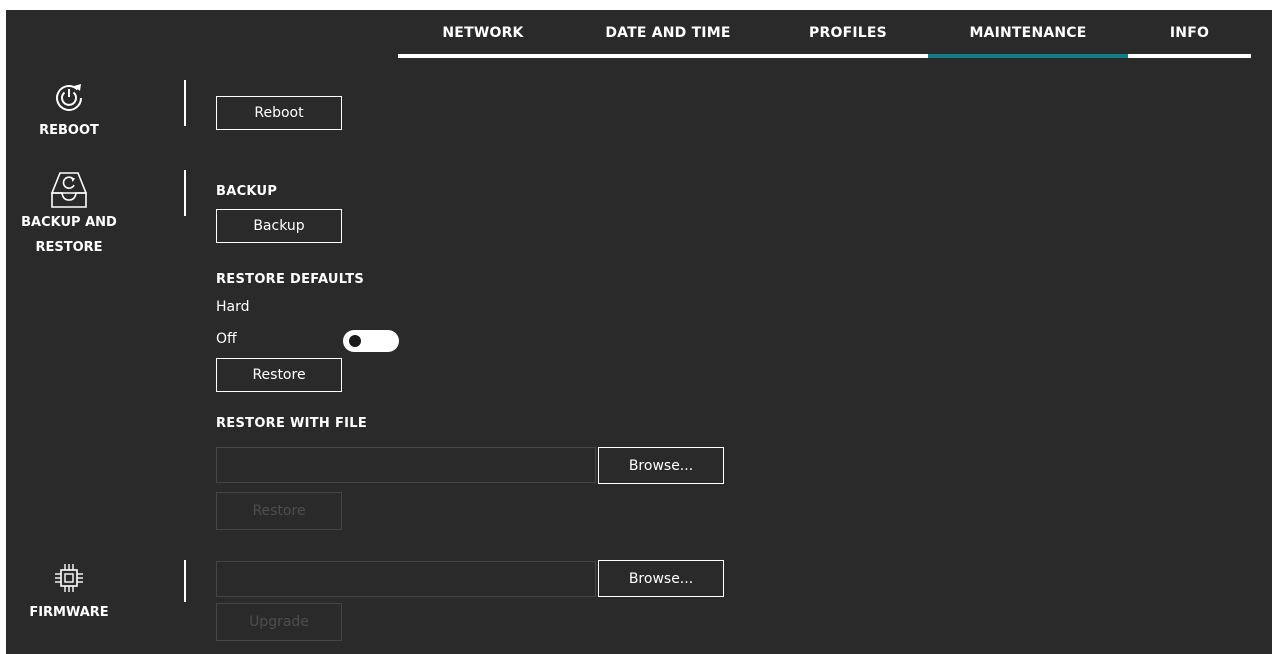 The height and width of the screenshot is (654, 1278). Describe the element at coordinates (371, 341) in the screenshot. I see `hard-reset-toggle` at that location.